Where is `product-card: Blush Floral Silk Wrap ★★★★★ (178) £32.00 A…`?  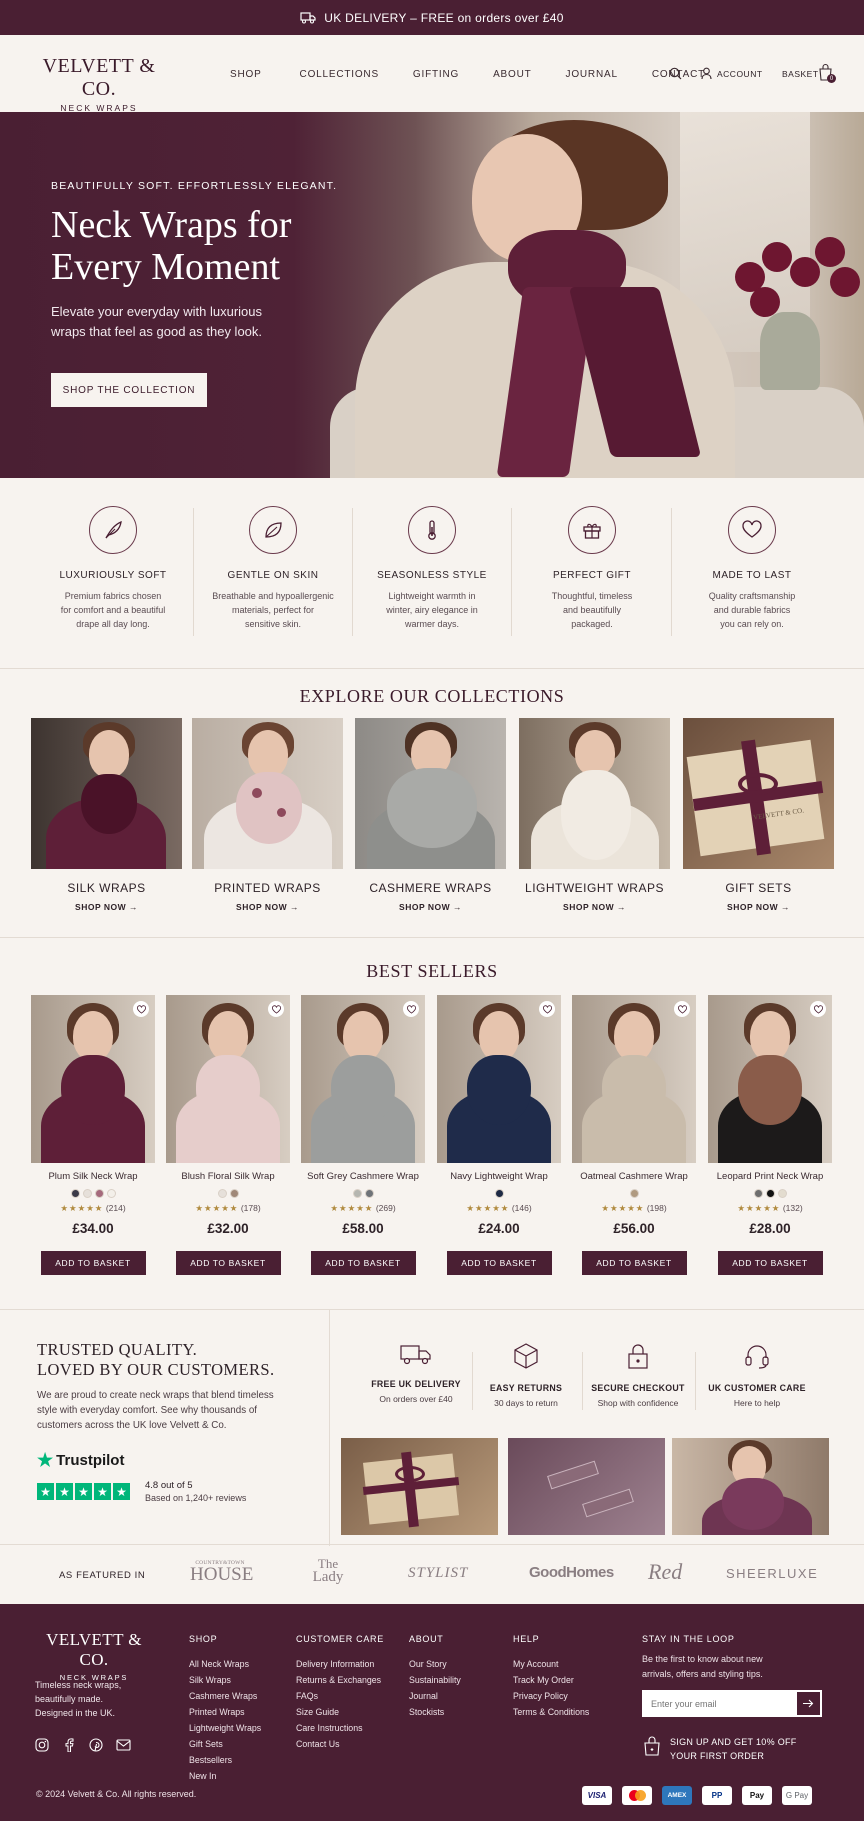
product-card: Blush Floral Silk Wrap ★★★★★ (178) £32.00 A… is located at coordinates (228, 1135).